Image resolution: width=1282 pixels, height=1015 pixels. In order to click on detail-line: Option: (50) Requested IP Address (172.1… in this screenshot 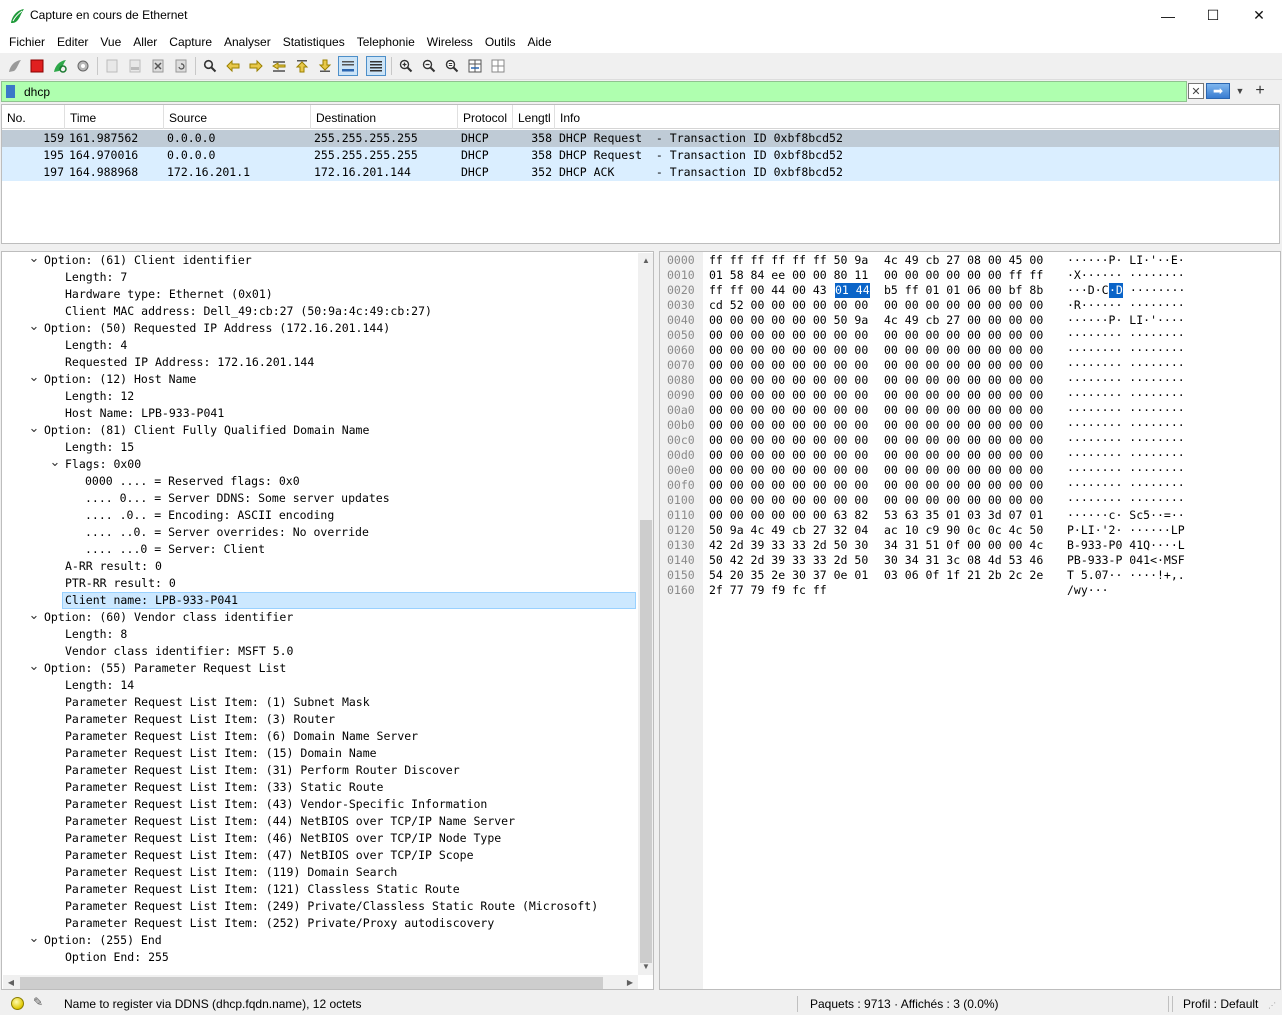, I will do `click(217, 328)`.